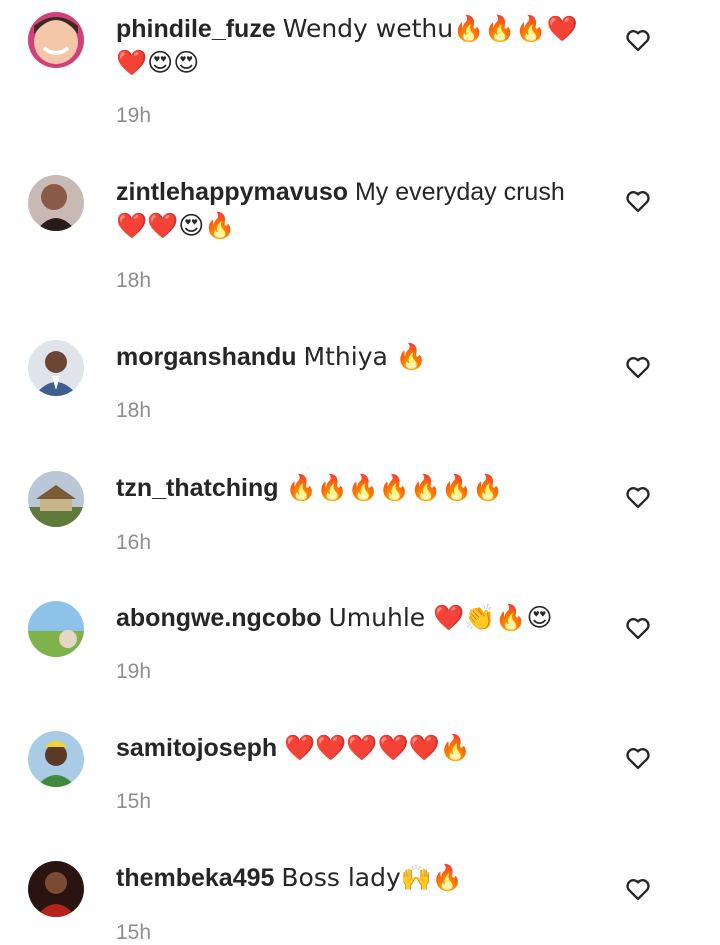  What do you see at coordinates (459, 192) in the screenshot?
I see `comment-text: My everyday crush` at bounding box center [459, 192].